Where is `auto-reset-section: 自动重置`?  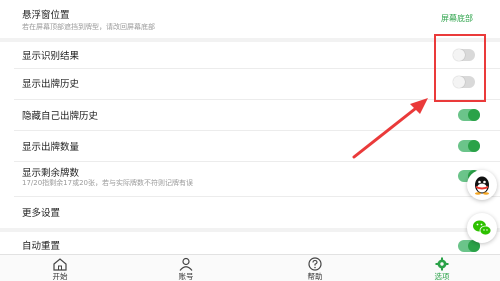 auto-reset-section: 自动重置 is located at coordinates (250, 243).